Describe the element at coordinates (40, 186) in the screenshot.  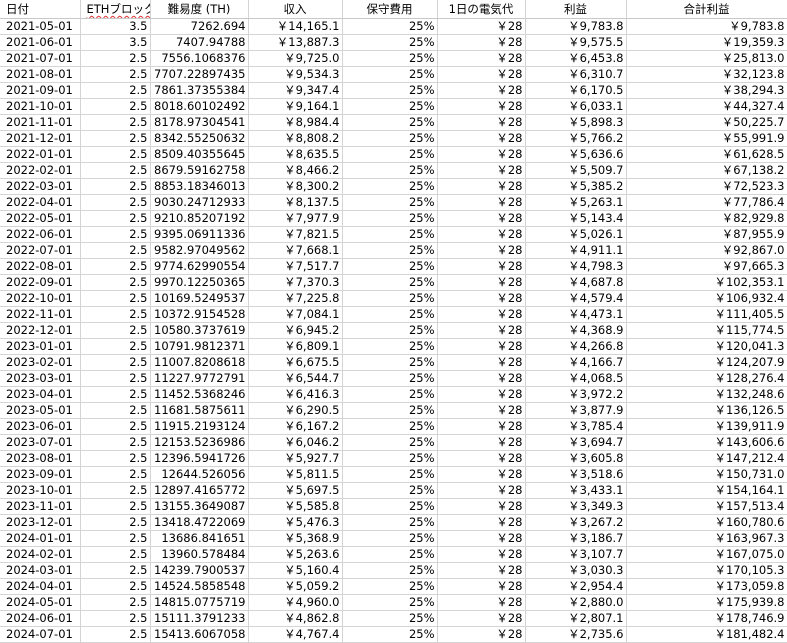
I see `date-cell: 2022-03-01` at that location.